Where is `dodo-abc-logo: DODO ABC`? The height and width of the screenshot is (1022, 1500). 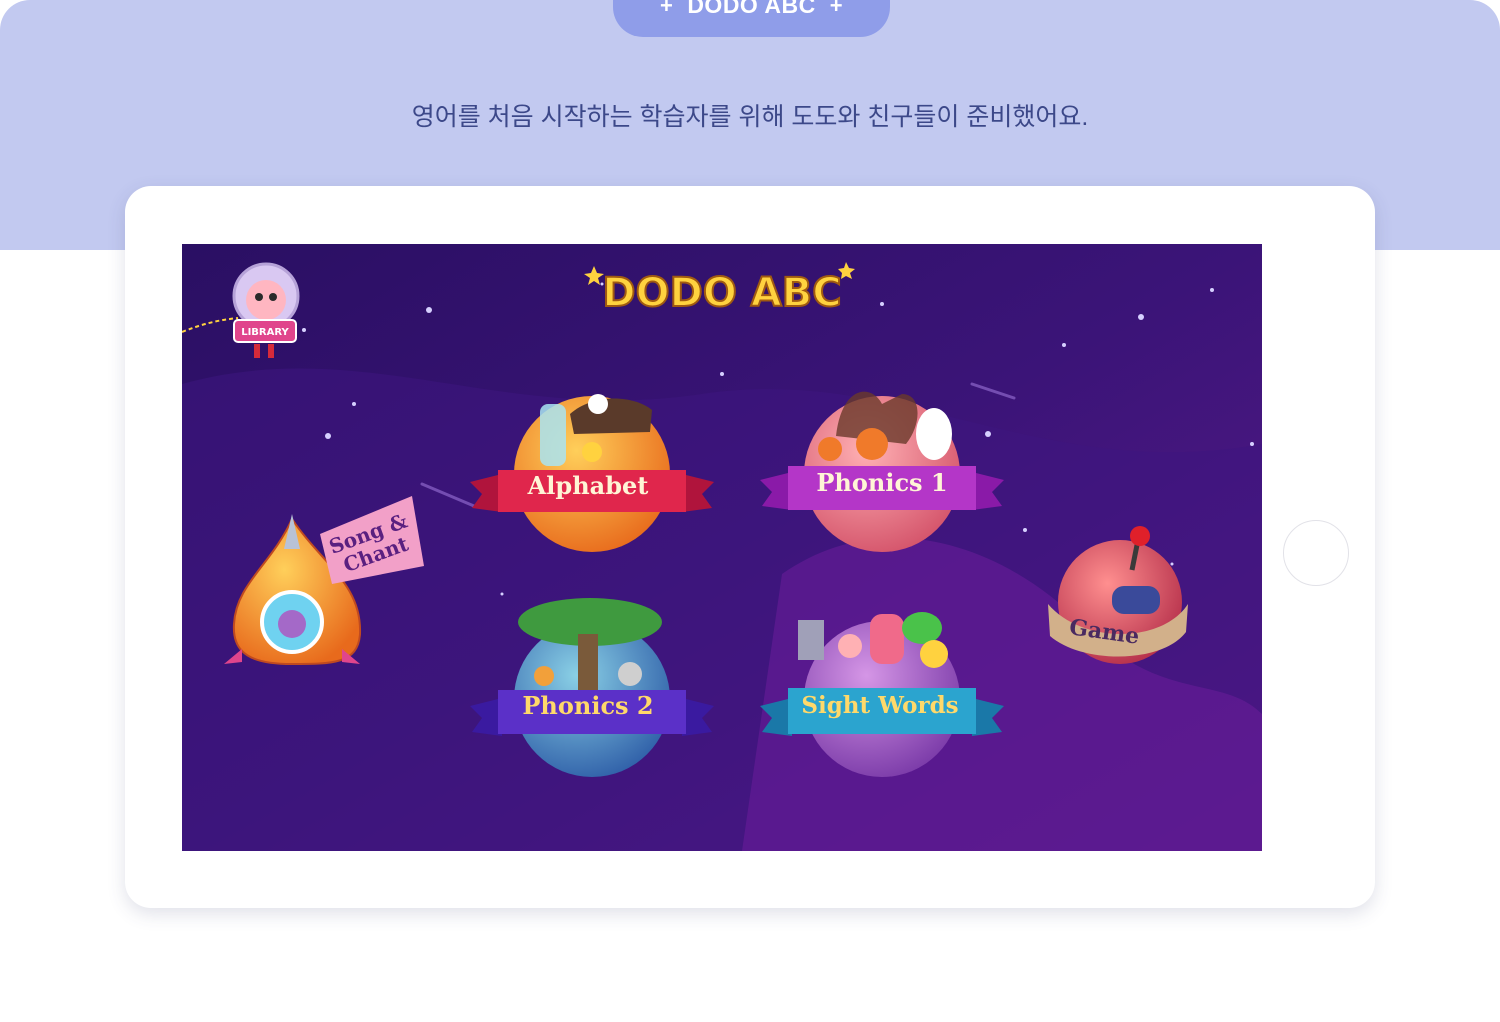
dodo-abc-logo: DODO ABC is located at coordinates (719, 289).